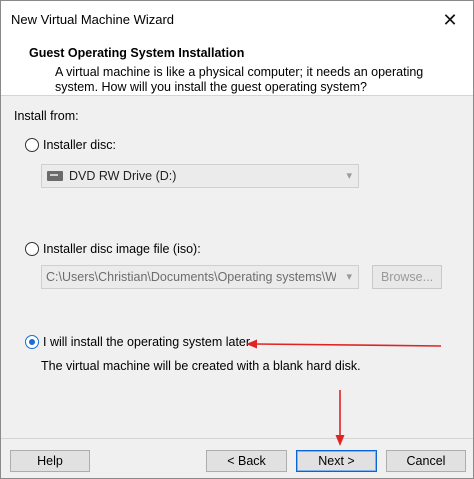  I want to click on radio-iso-file: Installer disc image file (iso):, so click(113, 249).